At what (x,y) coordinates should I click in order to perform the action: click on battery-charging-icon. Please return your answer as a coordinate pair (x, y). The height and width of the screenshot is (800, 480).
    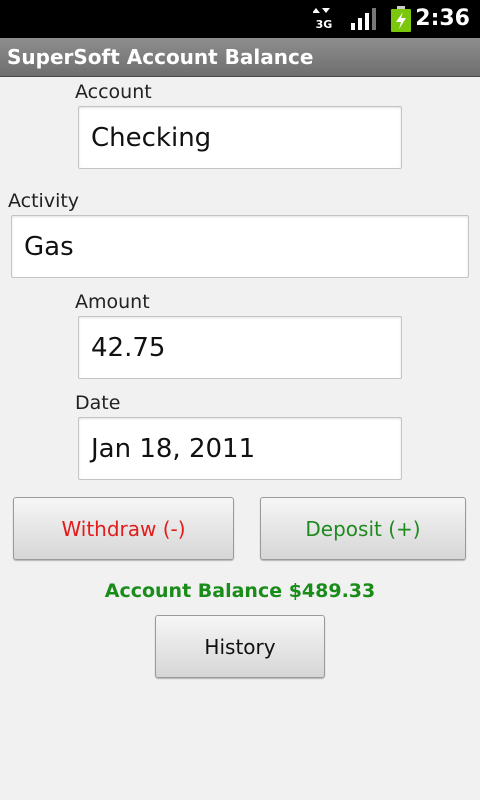
    Looking at the image, I should click on (401, 19).